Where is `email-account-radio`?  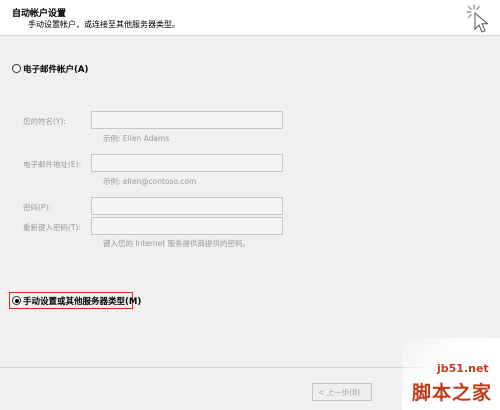
email-account-radio is located at coordinates (16, 68).